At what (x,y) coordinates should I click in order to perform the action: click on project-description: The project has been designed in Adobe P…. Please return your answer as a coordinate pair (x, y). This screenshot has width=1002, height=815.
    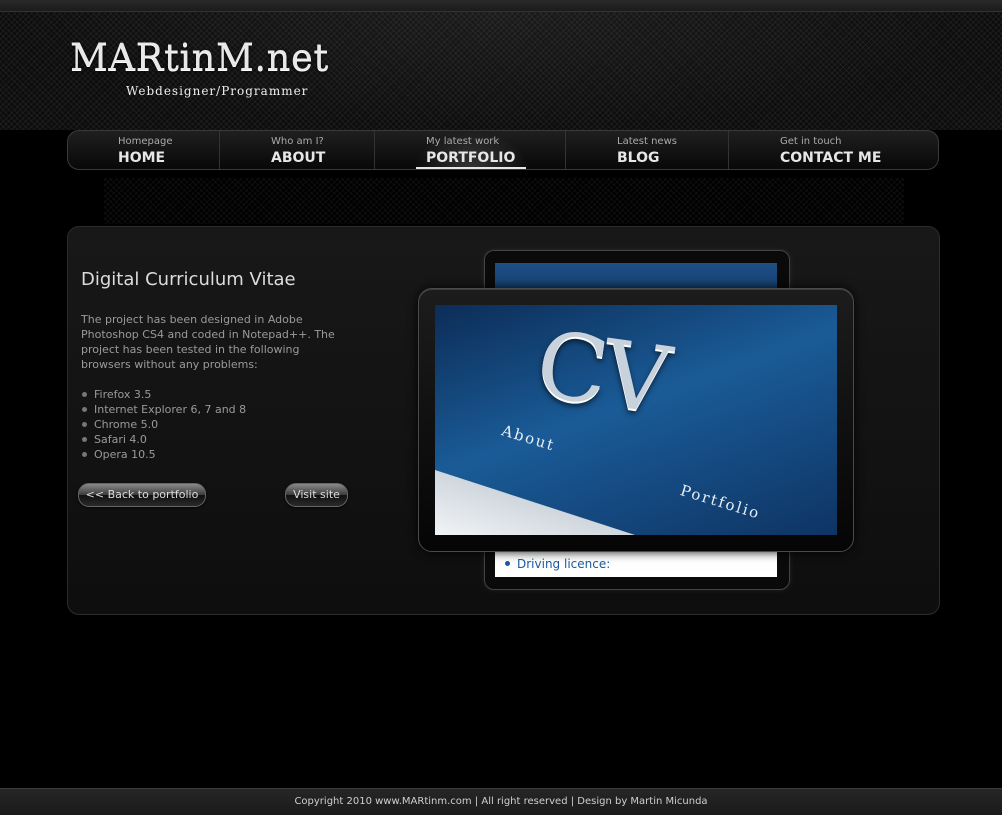
    Looking at the image, I should click on (208, 342).